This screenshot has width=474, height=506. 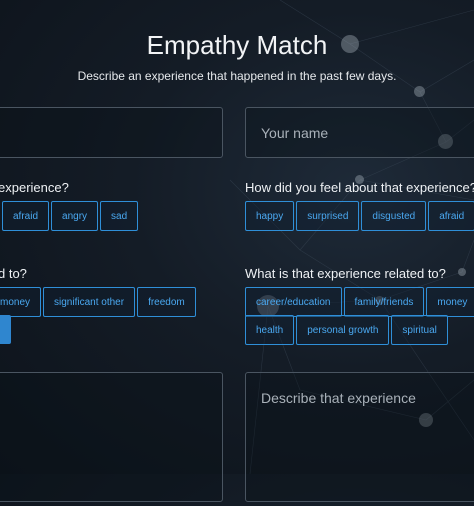 I want to click on related-chips-row2: health personal growth spiritual, so click(x=347, y=330).